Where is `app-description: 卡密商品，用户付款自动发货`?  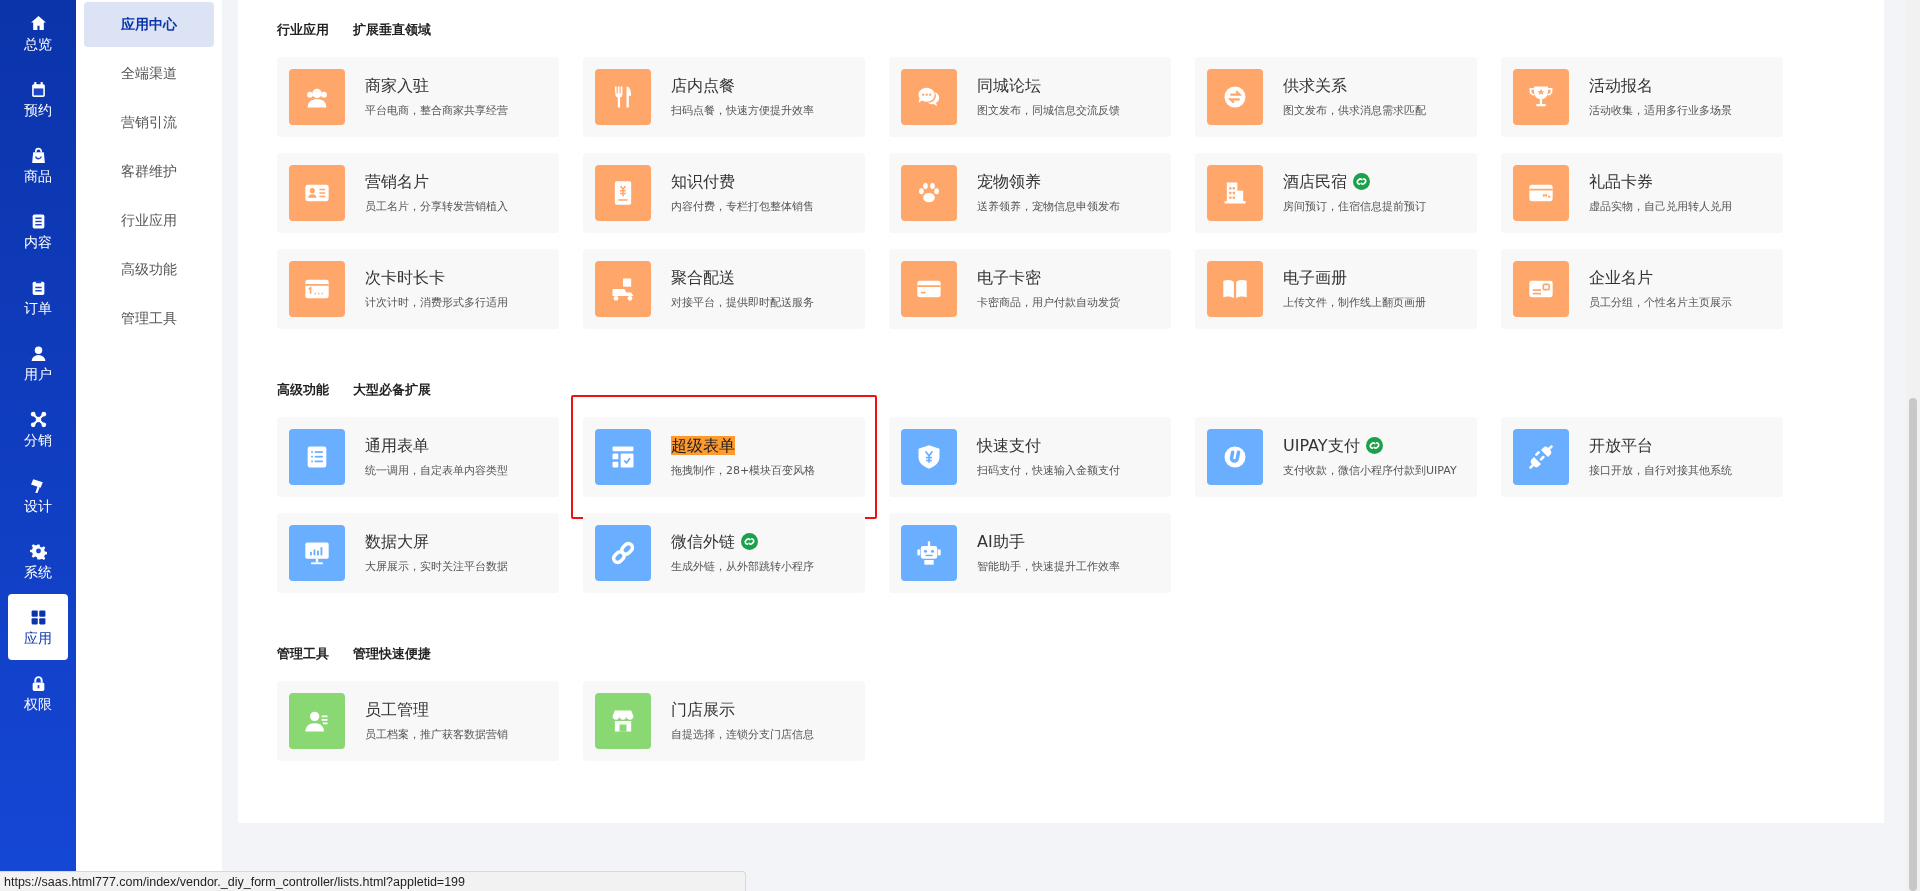
app-description: 卡密商品，用户付款自动发货 is located at coordinates (1048, 303).